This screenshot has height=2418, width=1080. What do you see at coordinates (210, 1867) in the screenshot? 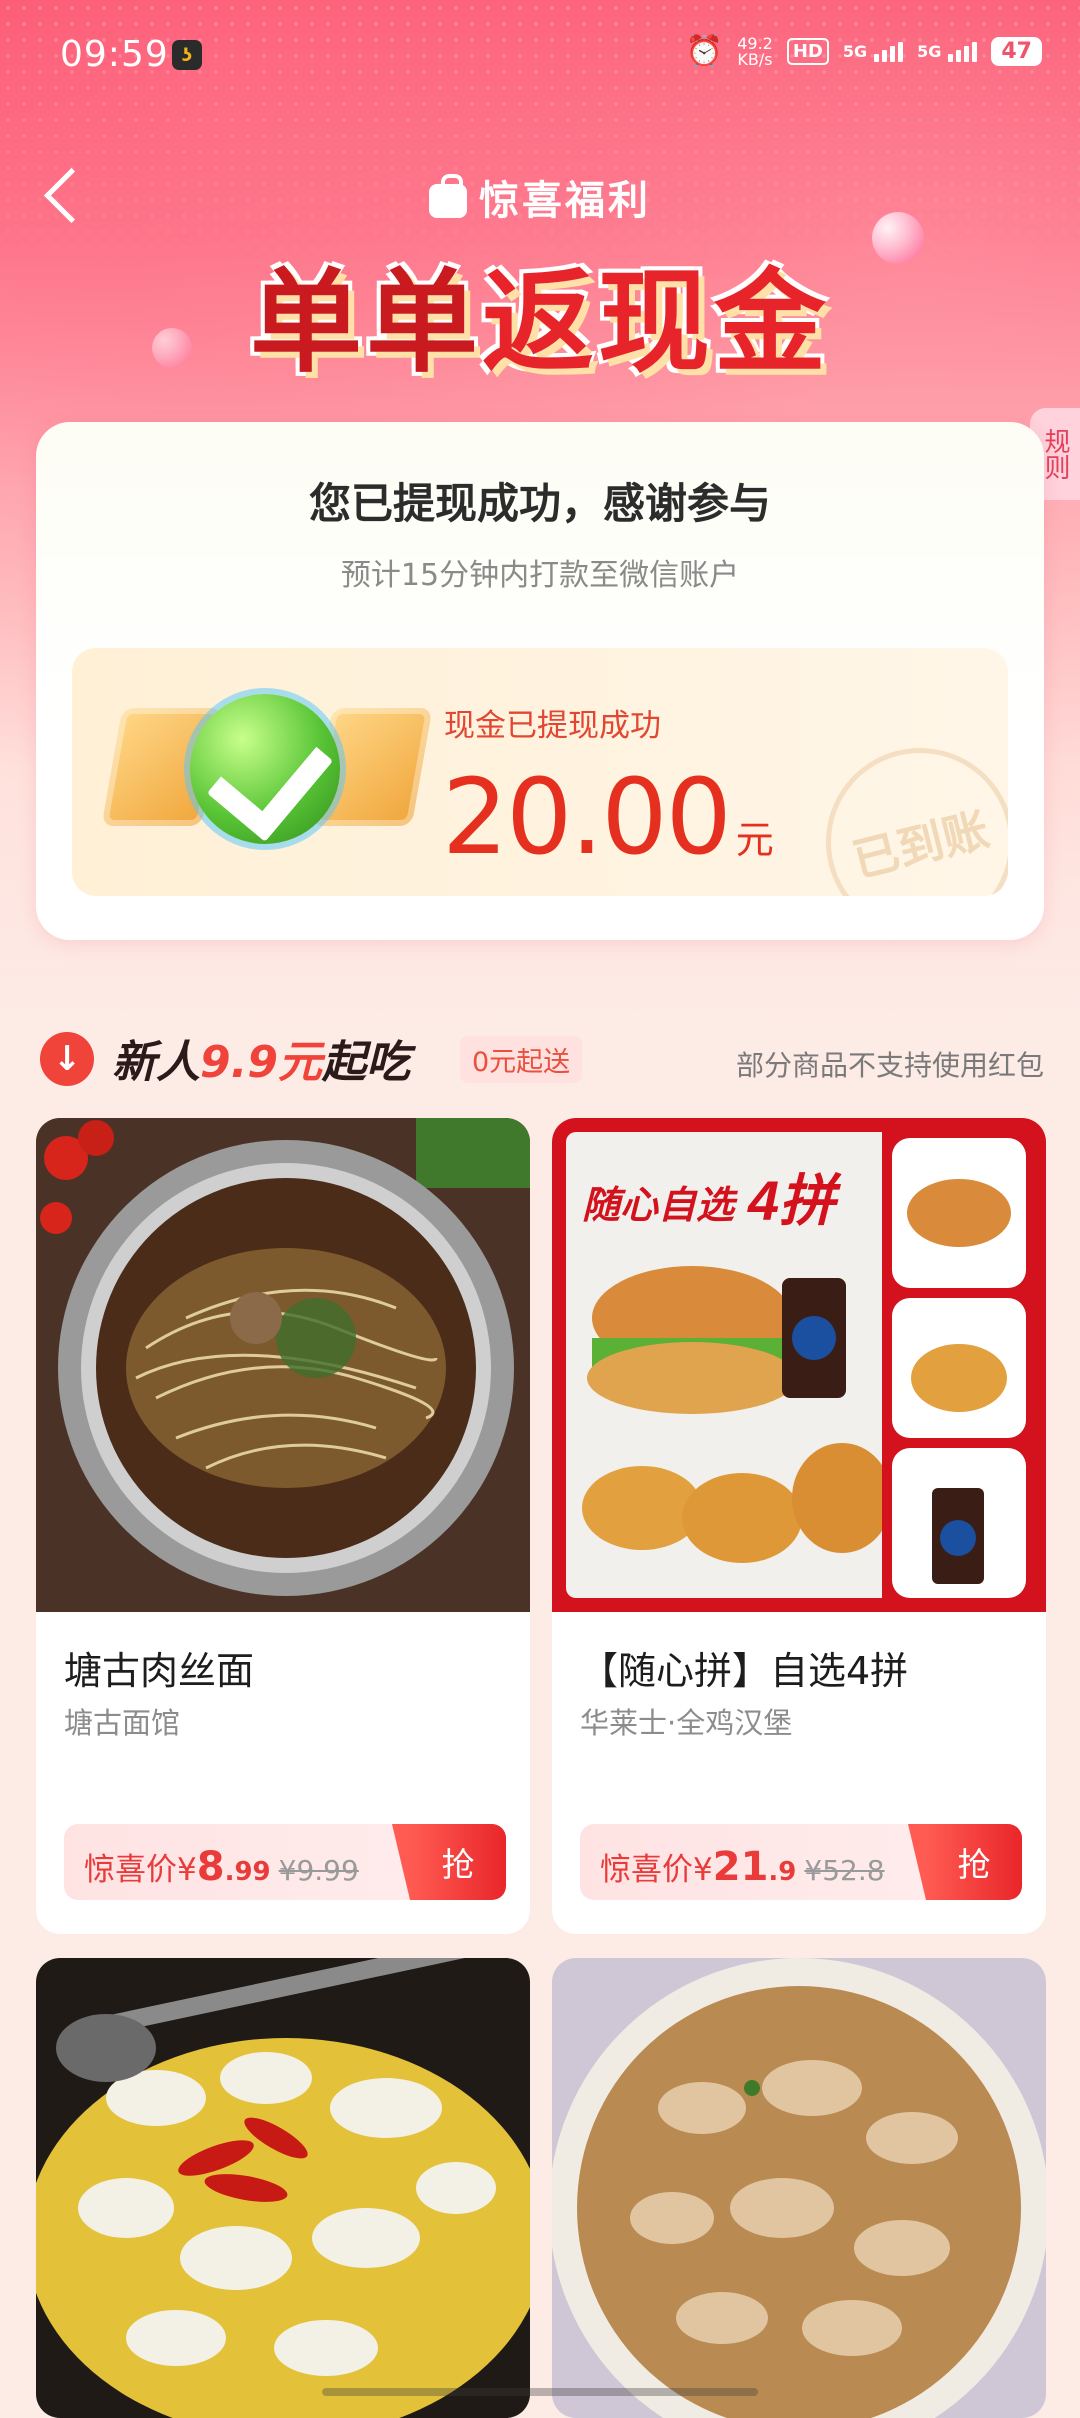
I see `price-integer: 8` at bounding box center [210, 1867].